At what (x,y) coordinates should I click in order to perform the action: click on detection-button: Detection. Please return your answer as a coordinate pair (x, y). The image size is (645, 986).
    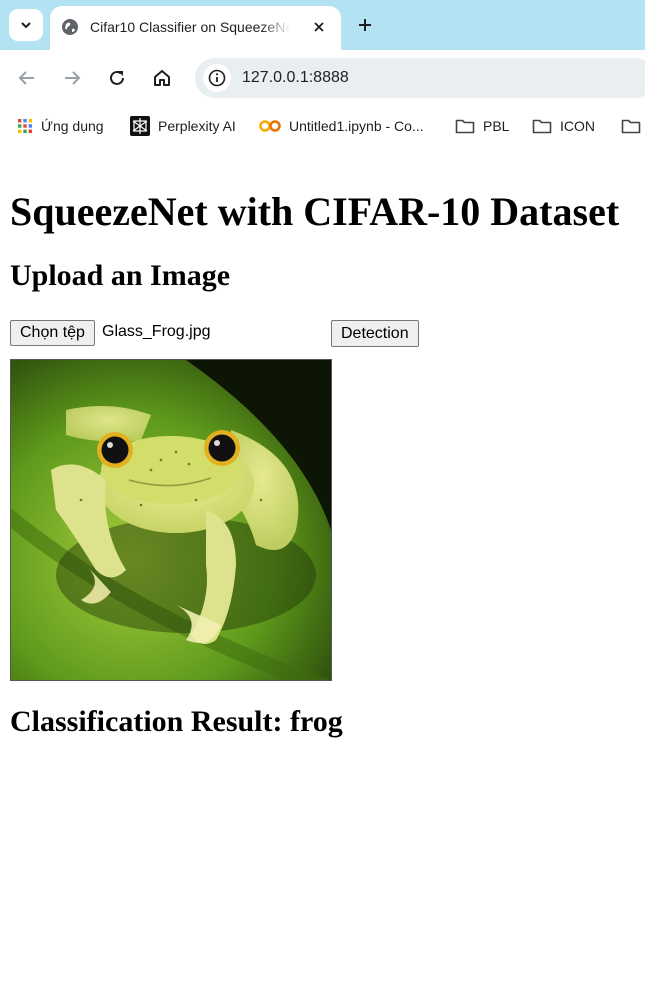
    Looking at the image, I should click on (375, 333).